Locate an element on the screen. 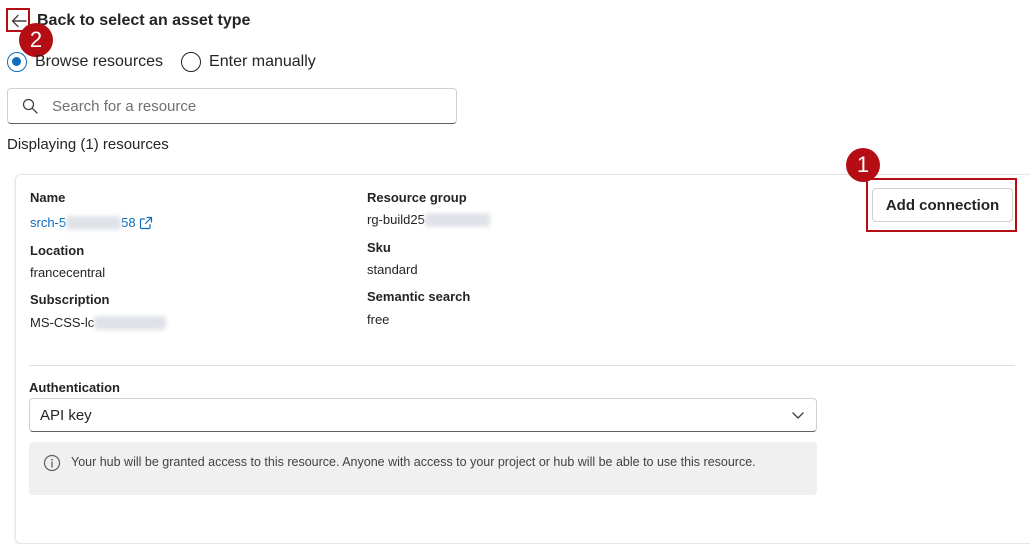 The width and height of the screenshot is (1030, 544). sku-value: standard is located at coordinates (392, 269).